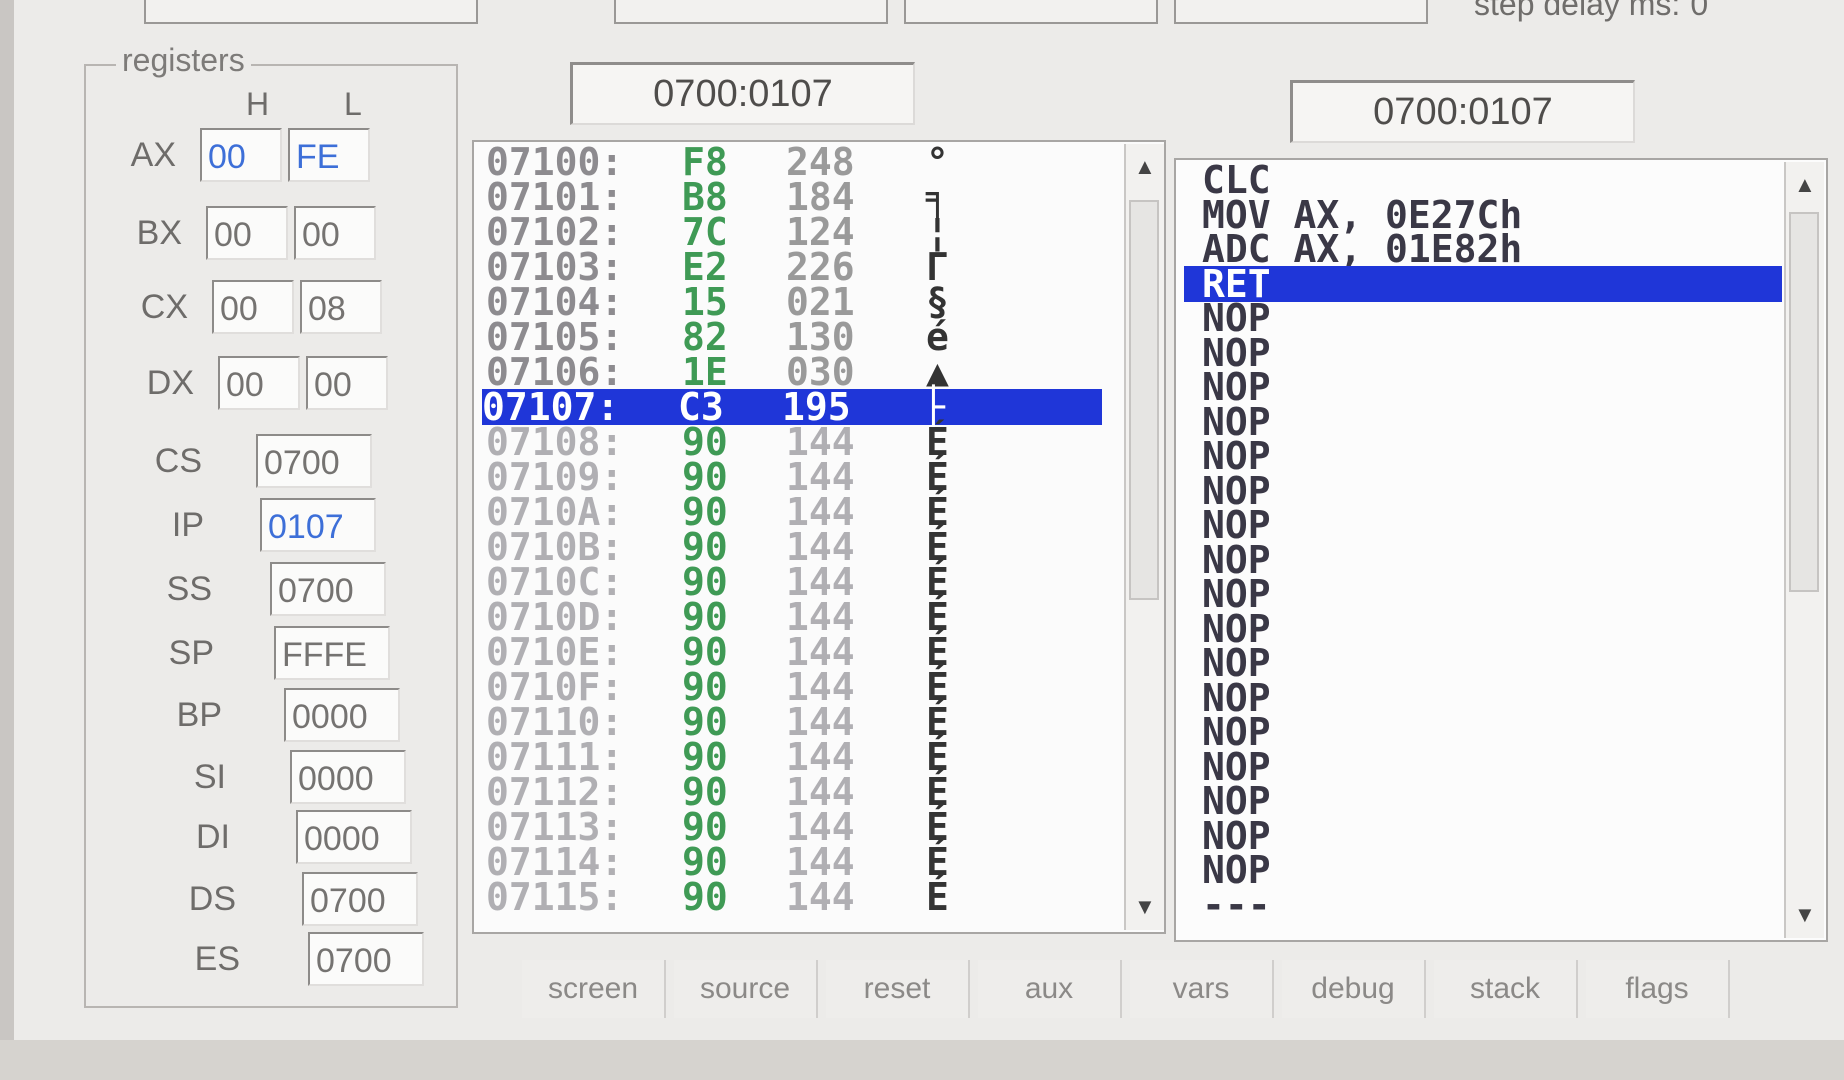 Image resolution: width=1844 pixels, height=1080 pixels. What do you see at coordinates (189, 589) in the screenshot?
I see `register-label: SS` at bounding box center [189, 589].